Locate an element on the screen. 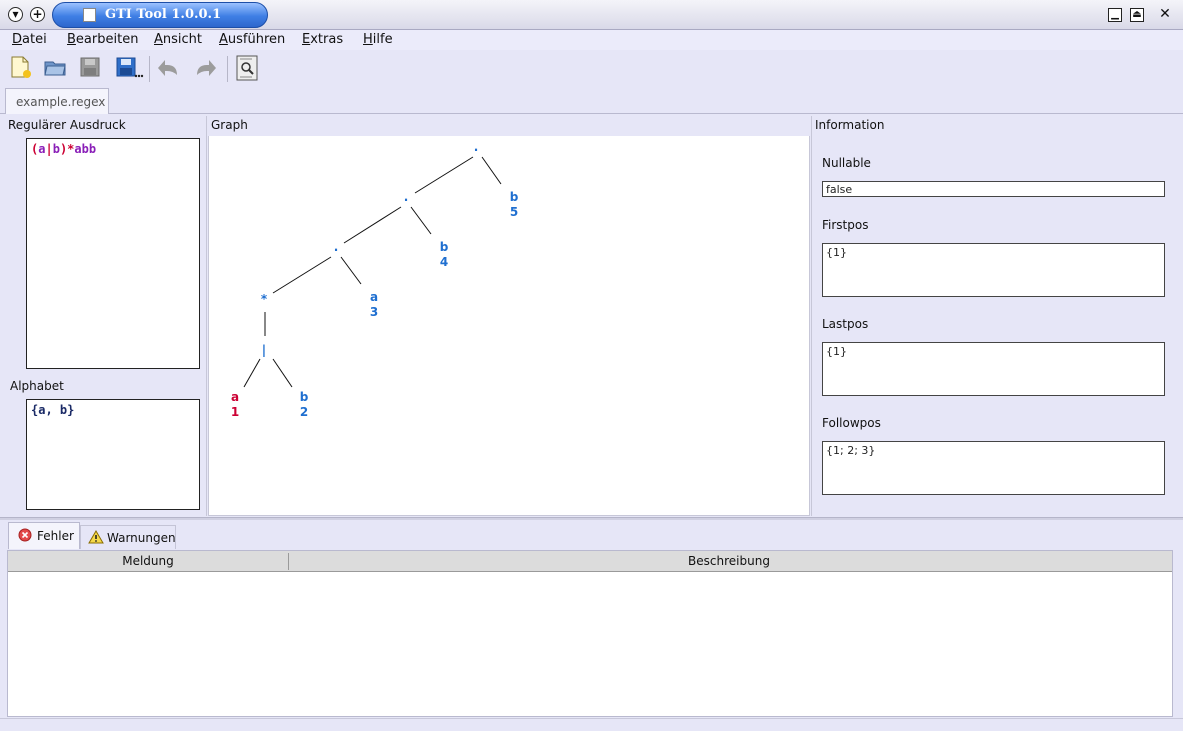 This screenshot has width=1183, height=731. tab-warnings-label: Warnungen is located at coordinates (141, 538).